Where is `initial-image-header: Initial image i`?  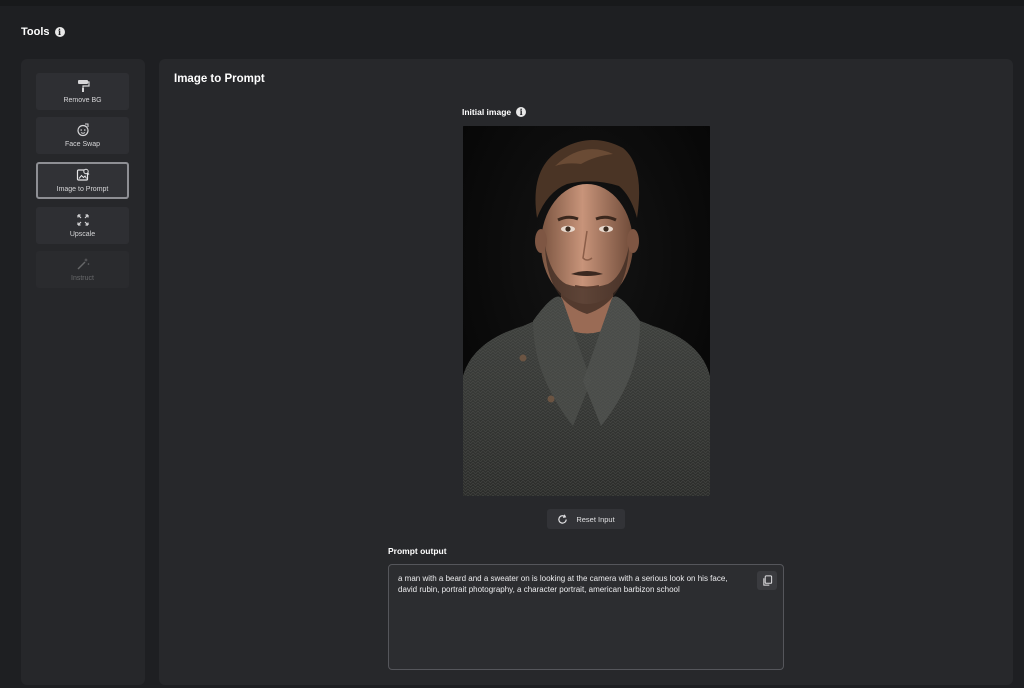 initial-image-header: Initial image i is located at coordinates (494, 112).